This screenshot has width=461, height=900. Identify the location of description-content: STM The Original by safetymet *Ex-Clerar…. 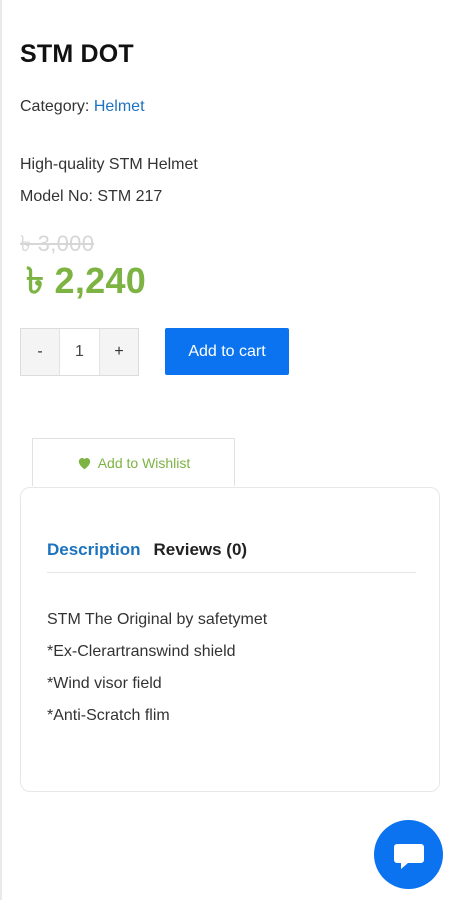
(157, 668).